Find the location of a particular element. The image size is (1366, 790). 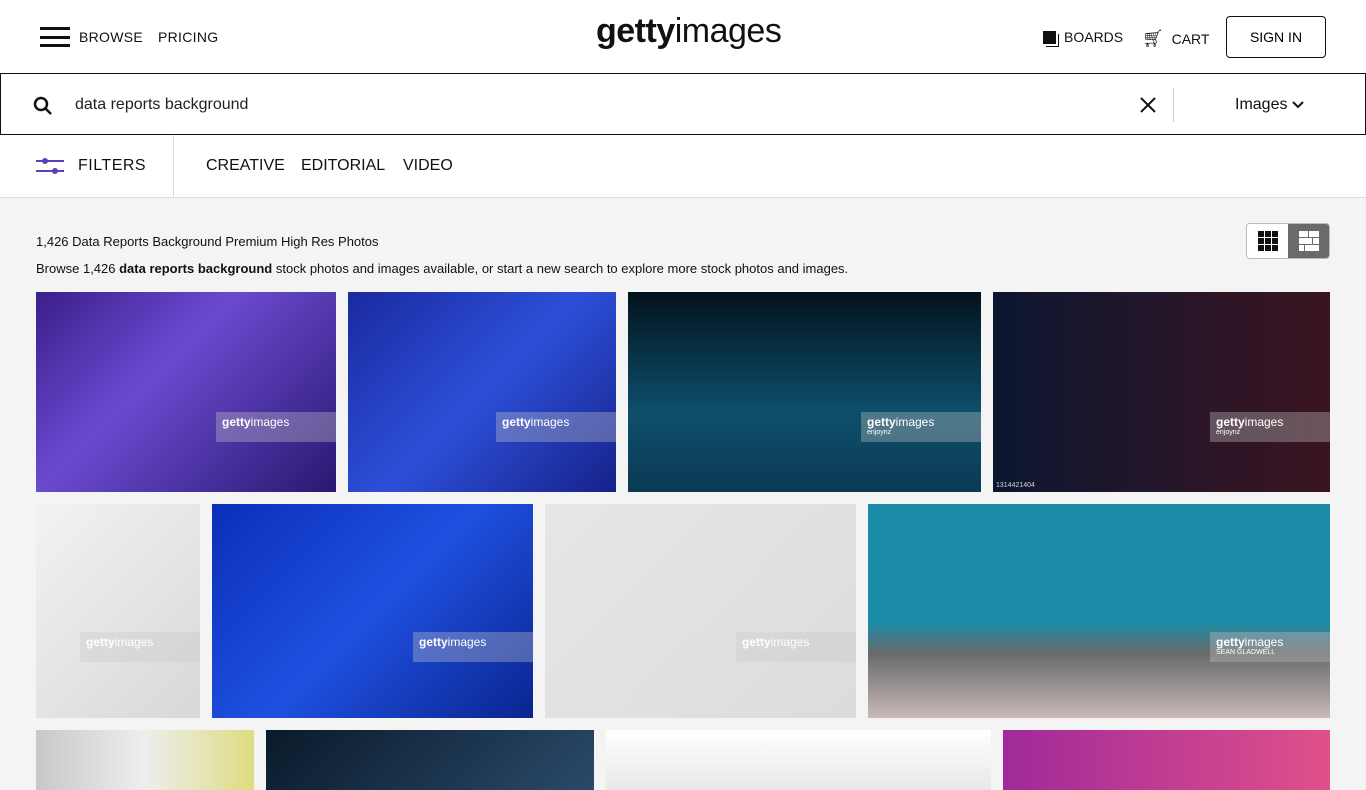

cart-label: CART is located at coordinates (1190, 39).